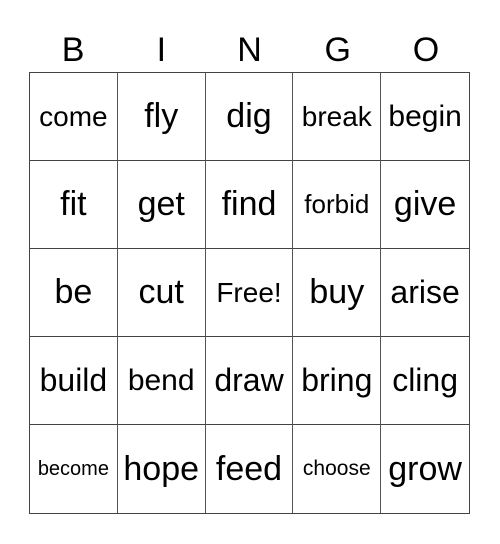 Image resolution: width=500 pixels, height=544 pixels. Describe the element at coordinates (162, 469) in the screenshot. I see `bingo-cell: hope` at that location.